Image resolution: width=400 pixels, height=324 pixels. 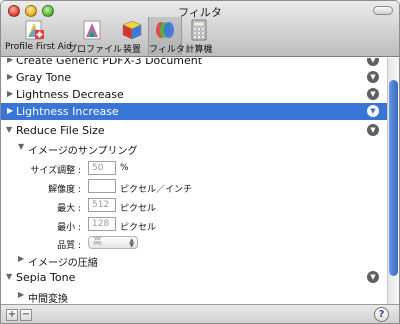 What do you see at coordinates (383, 10) in the screenshot?
I see `toolbar-toggle-button` at bounding box center [383, 10].